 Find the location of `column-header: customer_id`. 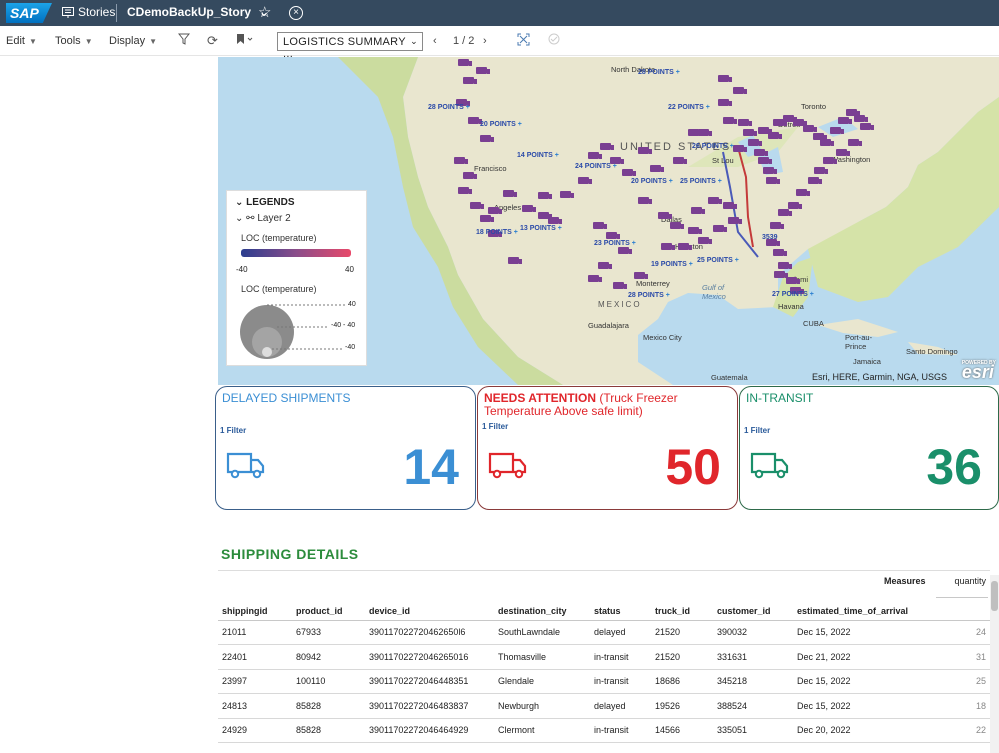

column-header: customer_id is located at coordinates (753, 608).